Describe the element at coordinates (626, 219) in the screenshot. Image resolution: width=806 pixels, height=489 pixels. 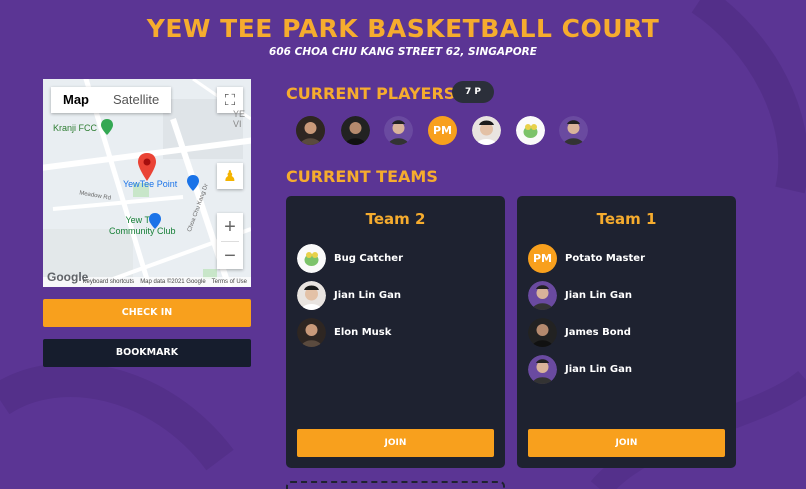
I see `team-name: Team 1` at that location.